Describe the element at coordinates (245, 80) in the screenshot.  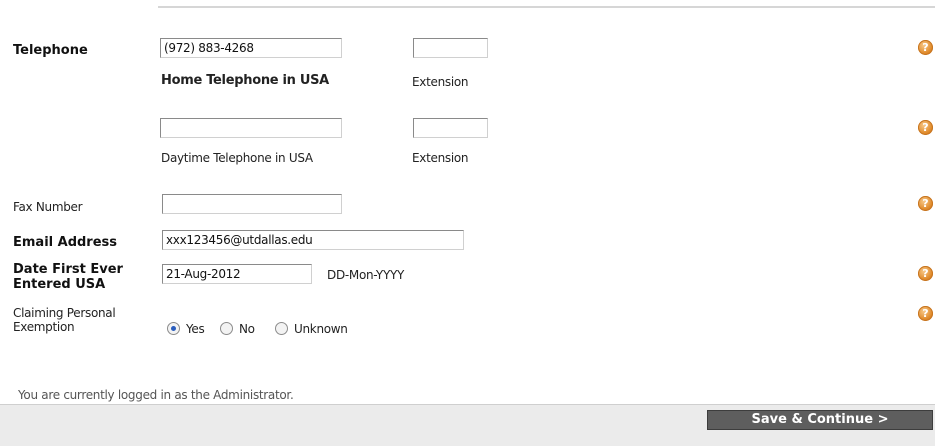
I see `home-telephone-caption: Home Telephone in USA` at that location.